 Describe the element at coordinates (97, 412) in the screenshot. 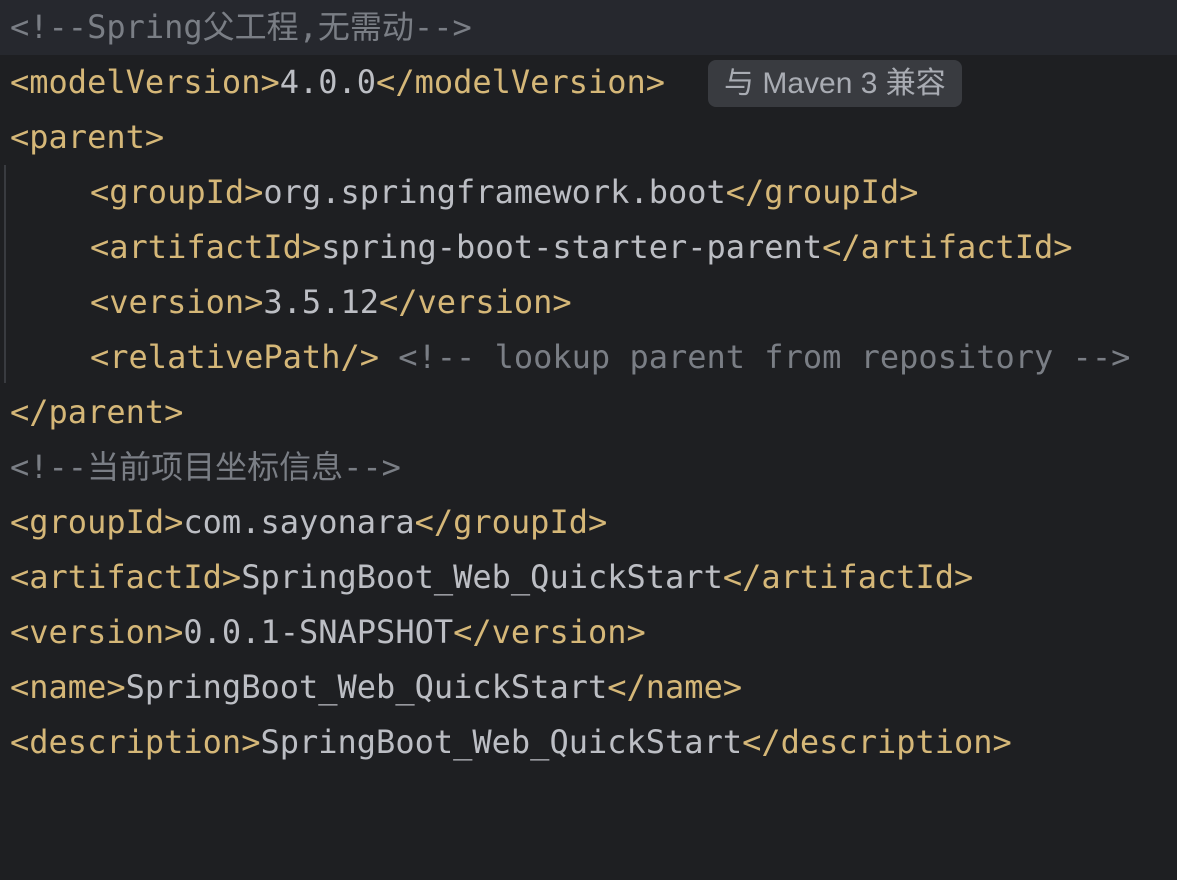

I see `xml-close-tag: </parent>` at that location.